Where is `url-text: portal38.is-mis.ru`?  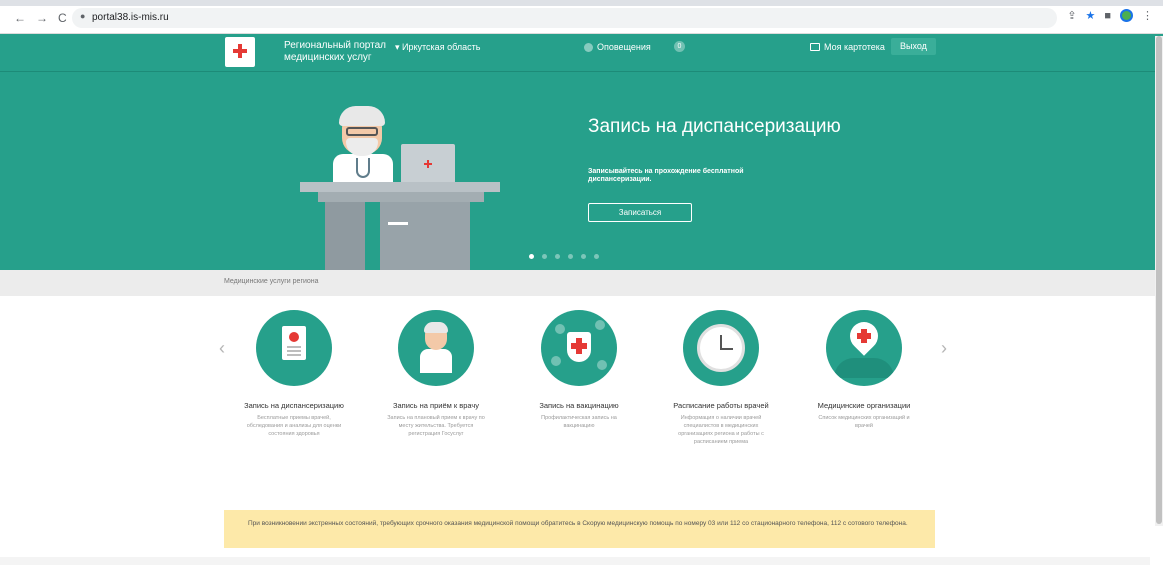 url-text: portal38.is-mis.ru is located at coordinates (130, 17).